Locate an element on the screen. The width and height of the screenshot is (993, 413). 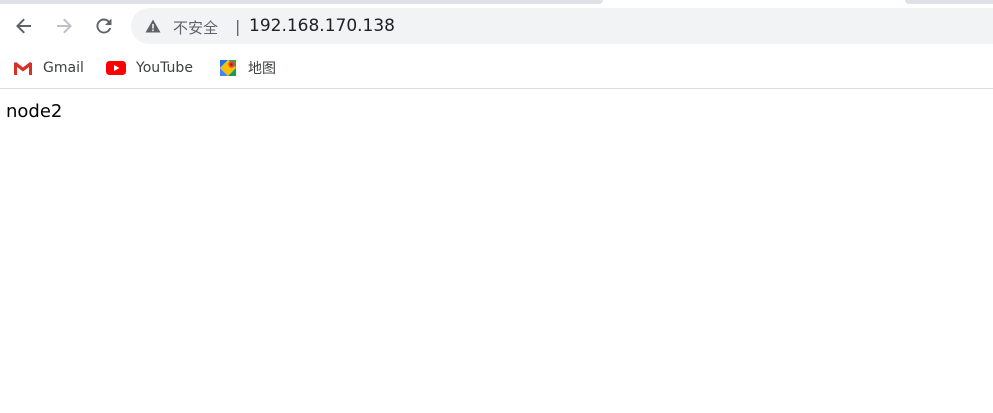
warning-triangle-icon is located at coordinates (153, 26).